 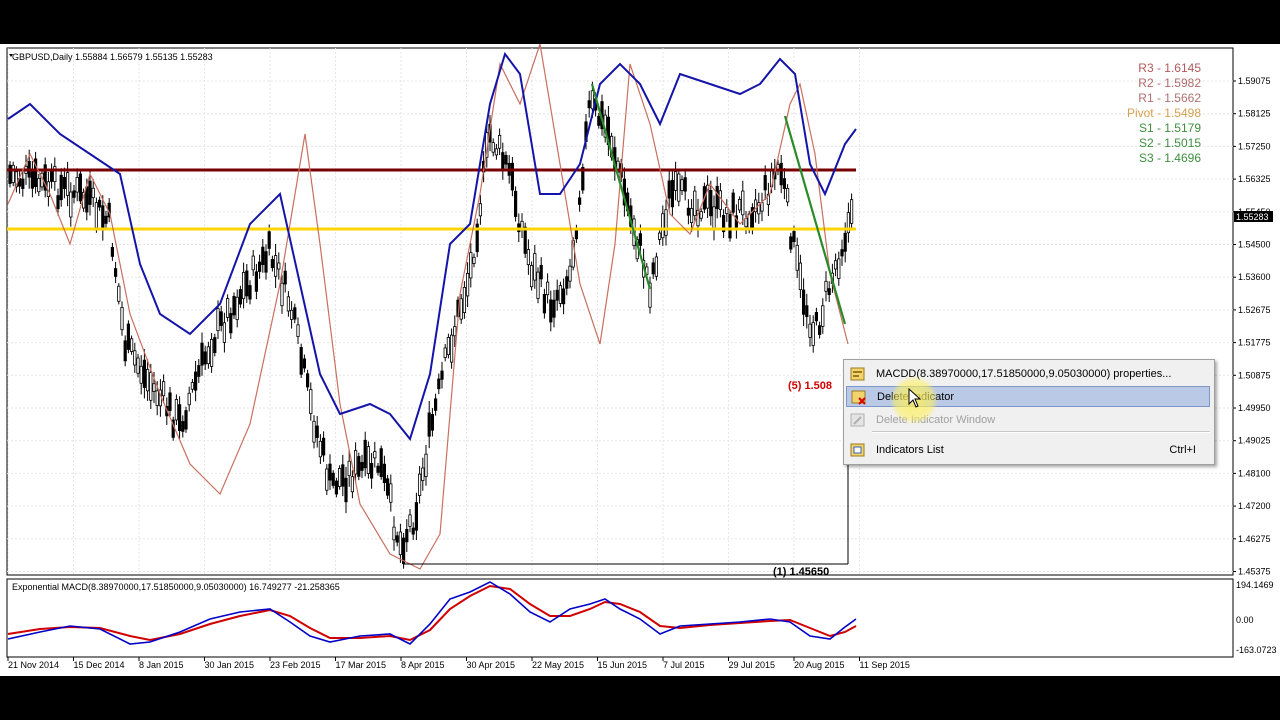 What do you see at coordinates (1254, 245) in the screenshot?
I see `price-tick-label: 1.54500` at bounding box center [1254, 245].